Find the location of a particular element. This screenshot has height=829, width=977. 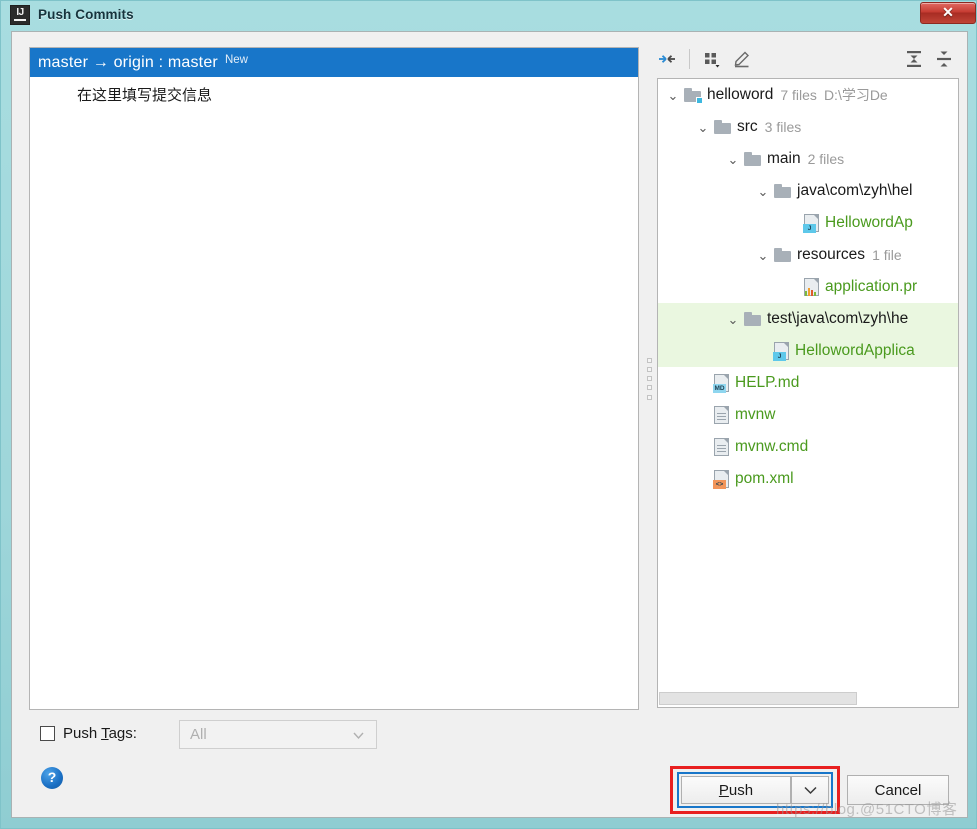

toolbar-separator is located at coordinates (689, 59).